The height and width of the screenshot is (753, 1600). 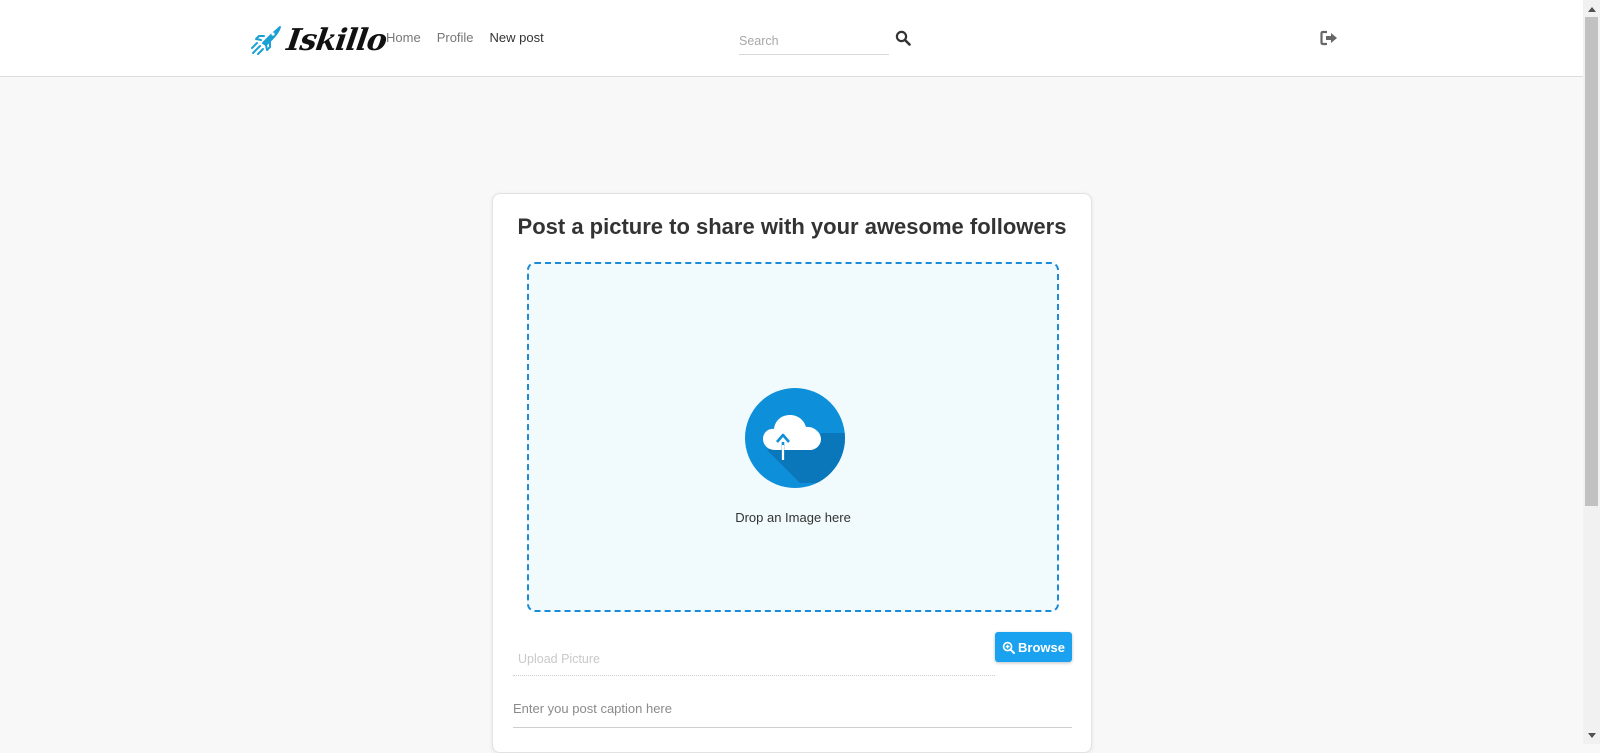 I want to click on scroll-up-arrow, so click(x=1591, y=8).